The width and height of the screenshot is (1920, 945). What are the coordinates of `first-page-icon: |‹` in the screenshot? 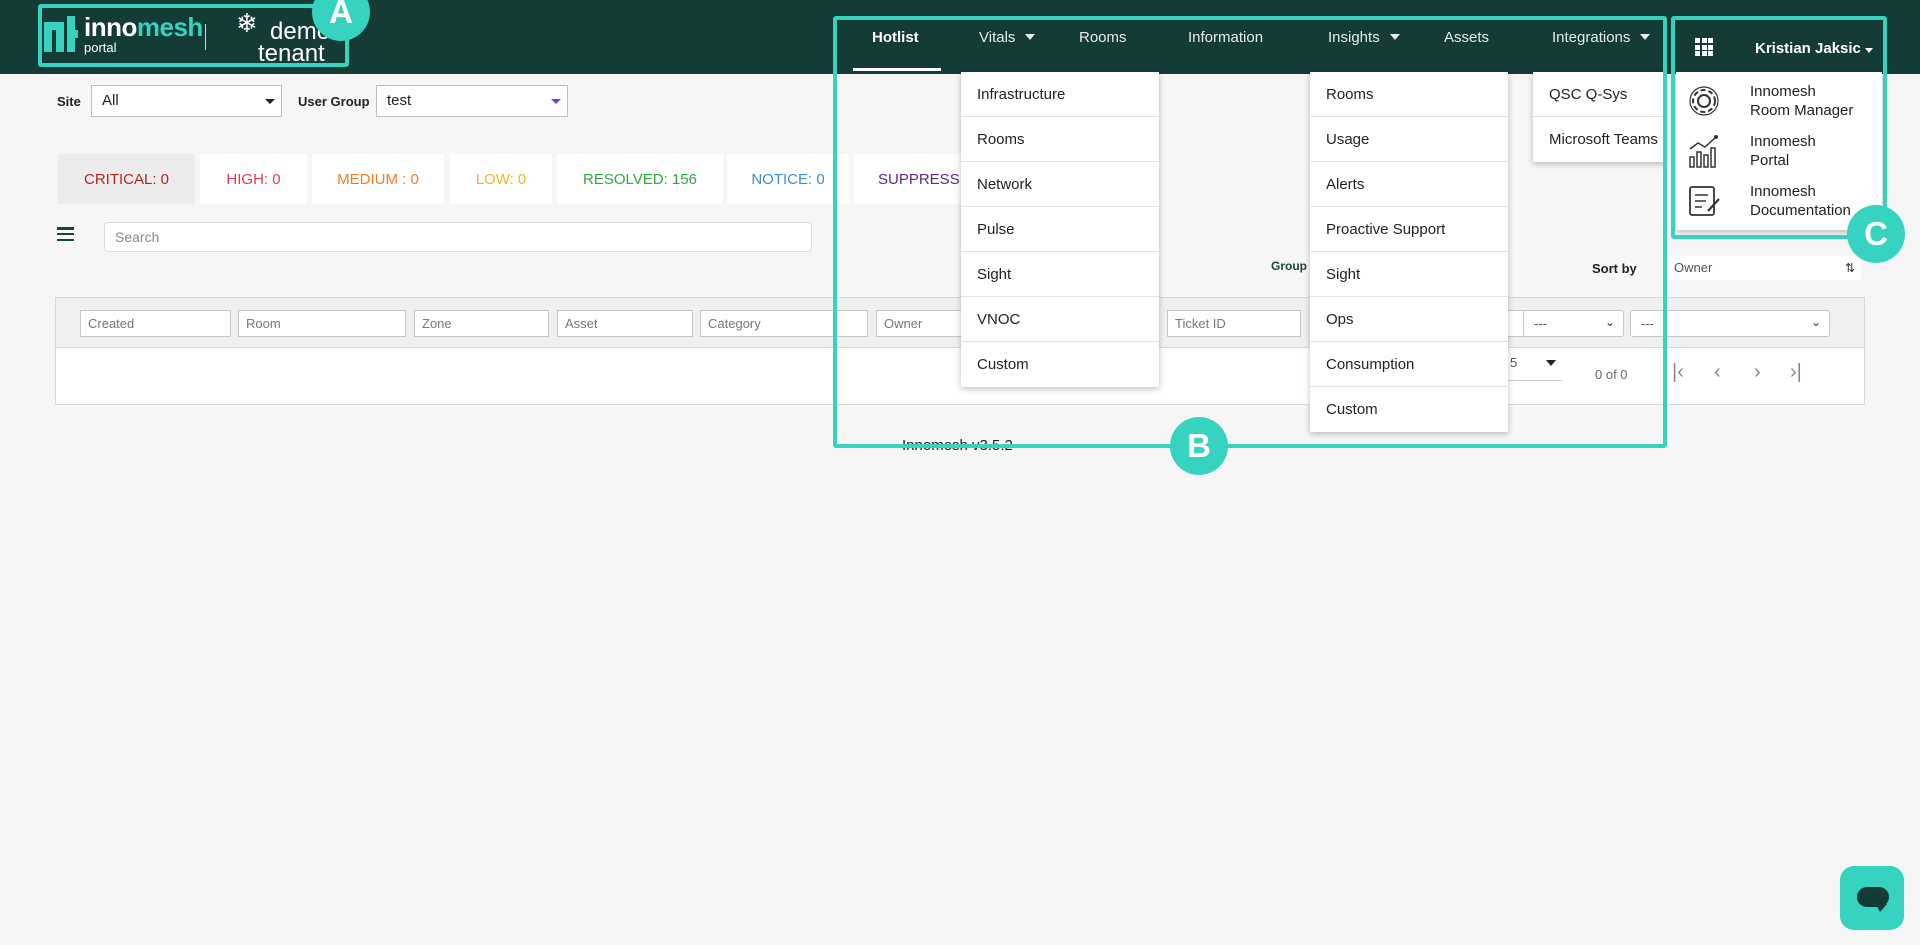 It's located at (1678, 372).